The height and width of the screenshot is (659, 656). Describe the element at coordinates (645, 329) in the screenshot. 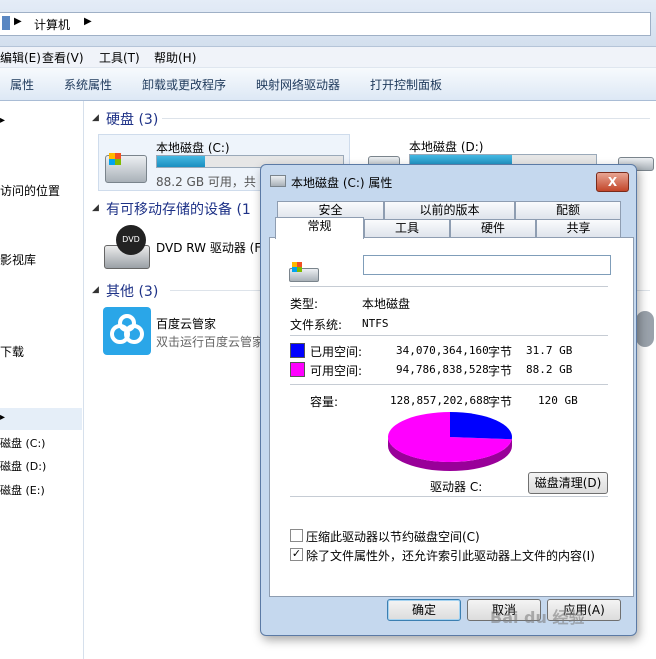

I see `webcam-icon` at that location.